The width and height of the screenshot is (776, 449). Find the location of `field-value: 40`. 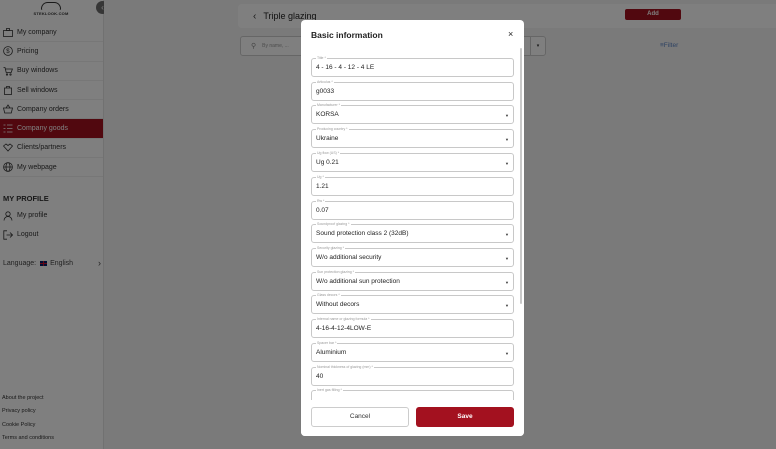

field-value: 40 is located at coordinates (320, 376).